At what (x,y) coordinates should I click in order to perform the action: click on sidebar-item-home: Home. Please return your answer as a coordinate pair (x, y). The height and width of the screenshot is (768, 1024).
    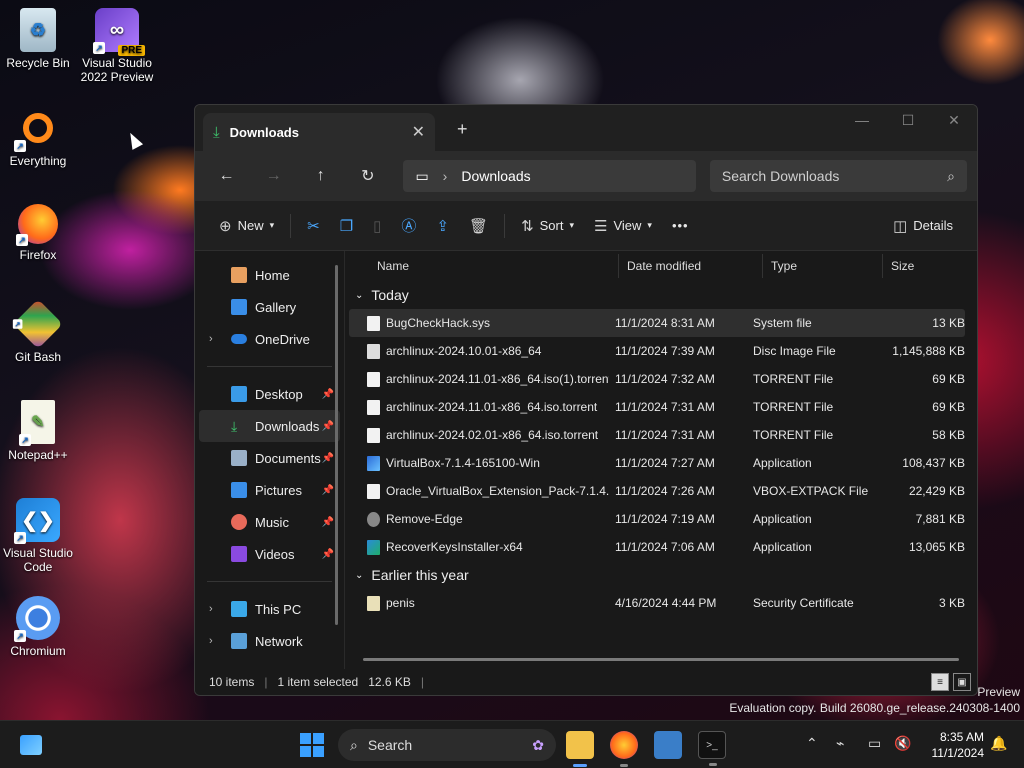
    Looking at the image, I should click on (269, 275).